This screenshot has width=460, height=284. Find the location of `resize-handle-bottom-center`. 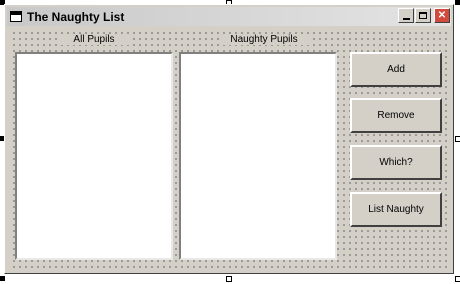

resize-handle-bottom-center is located at coordinates (229, 279).